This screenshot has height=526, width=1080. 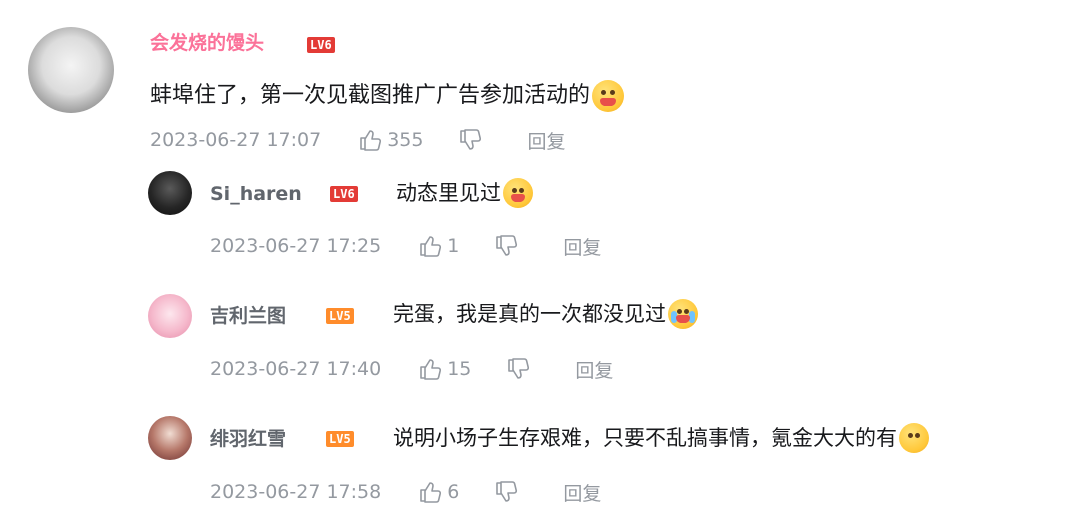 I want to click on comment-username: 会发烧的馒头, so click(x=207, y=43).